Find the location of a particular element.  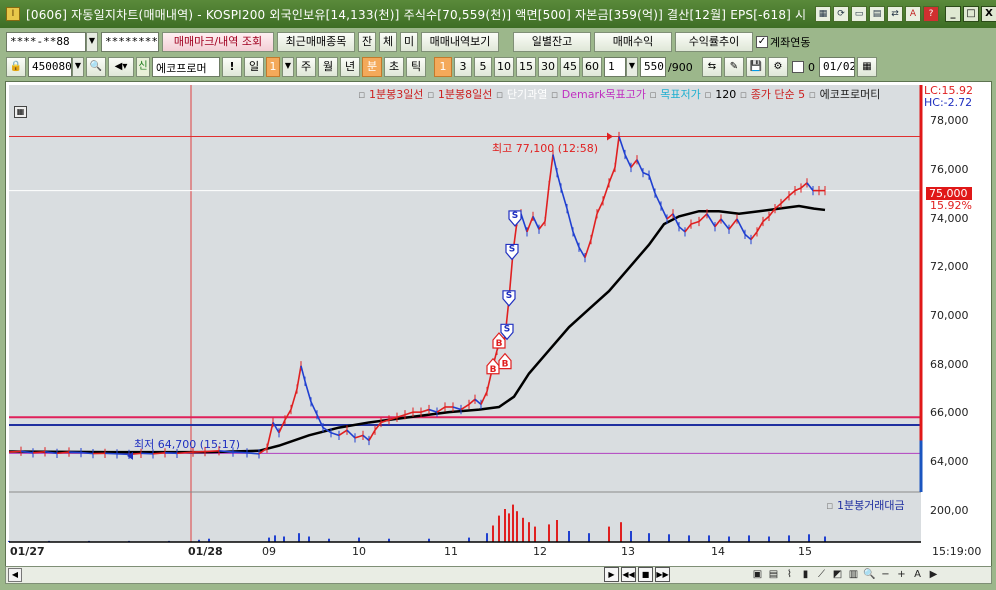

alert-button: ! is located at coordinates (232, 67).